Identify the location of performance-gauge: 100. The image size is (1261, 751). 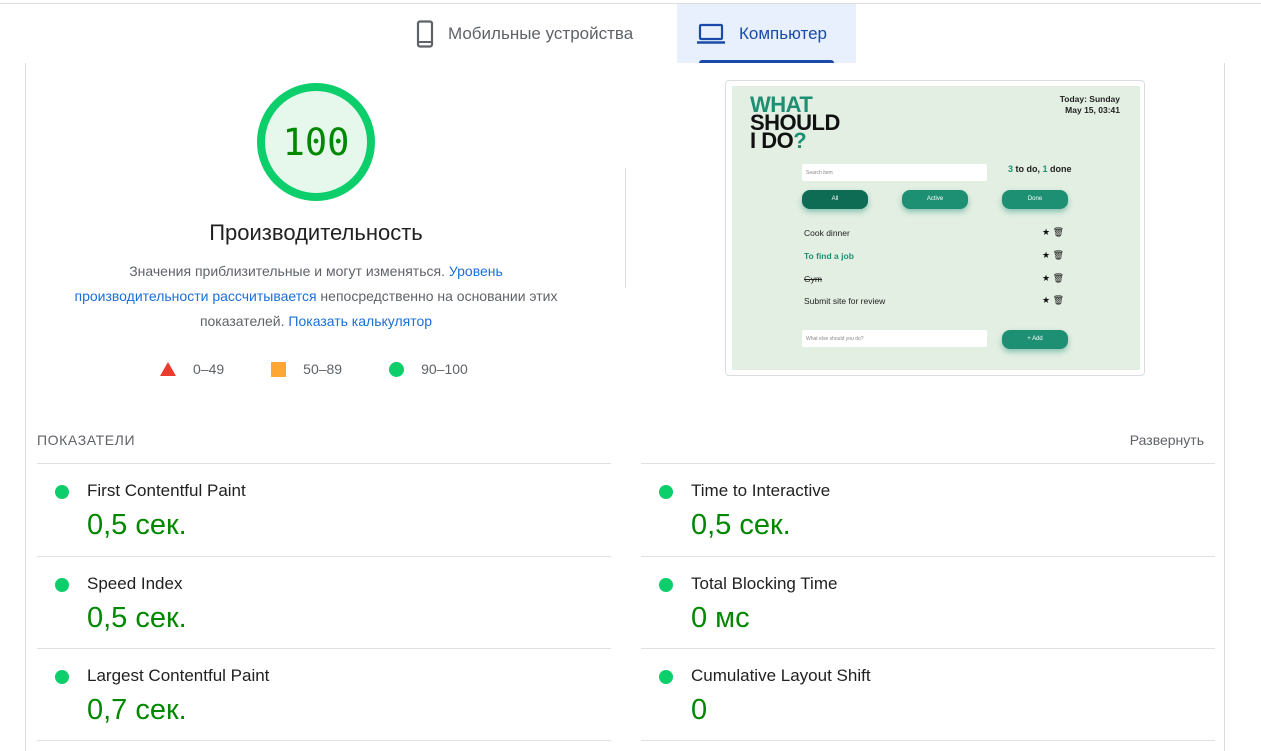
(316, 142).